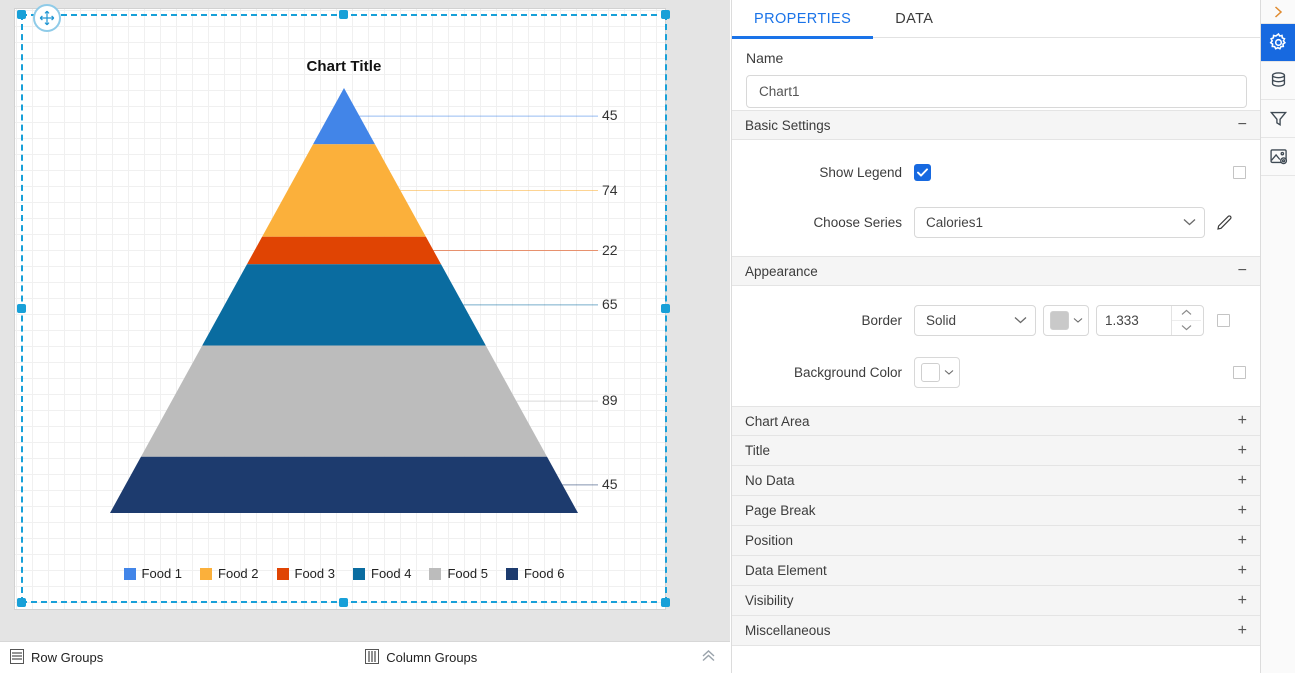 This screenshot has height=673, width=1295. What do you see at coordinates (391, 573) in the screenshot?
I see `legend-label: Food 4` at bounding box center [391, 573].